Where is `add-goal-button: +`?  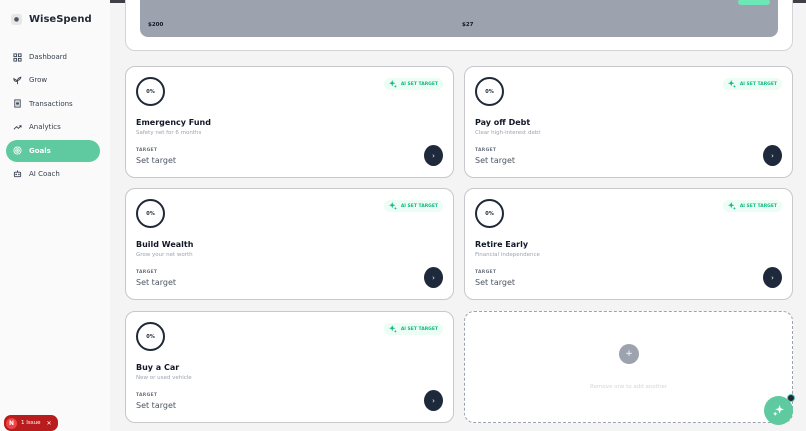
add-goal-button: + is located at coordinates (629, 354).